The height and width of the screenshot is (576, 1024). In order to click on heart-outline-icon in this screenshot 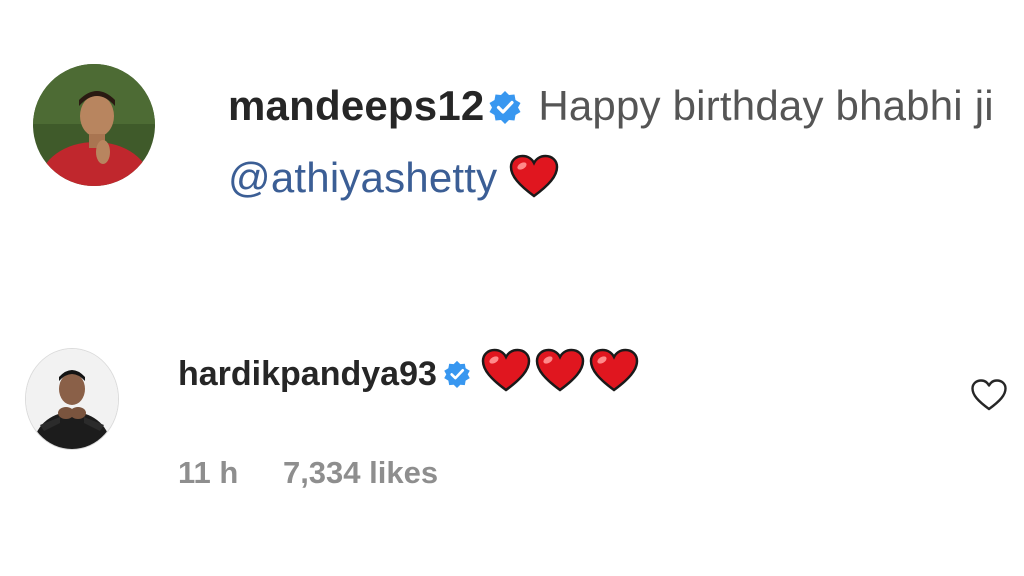, I will do `click(989, 395)`.